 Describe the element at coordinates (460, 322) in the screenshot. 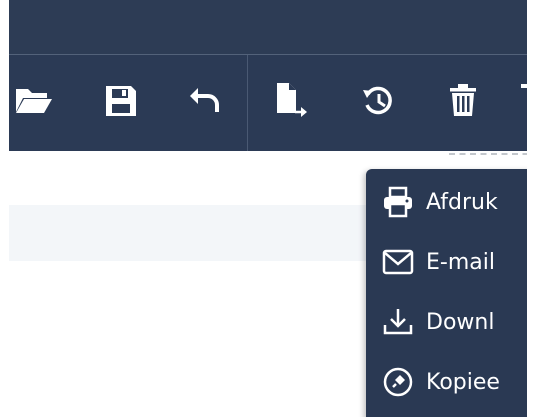

I see `menu-item-label: Downl` at that location.